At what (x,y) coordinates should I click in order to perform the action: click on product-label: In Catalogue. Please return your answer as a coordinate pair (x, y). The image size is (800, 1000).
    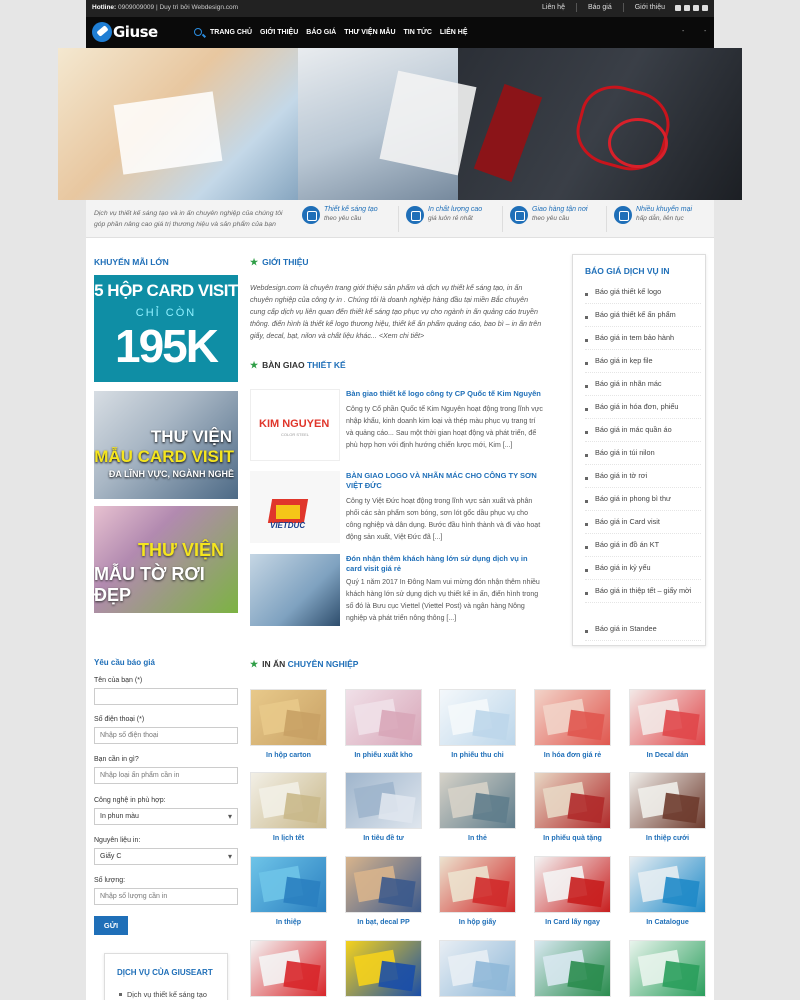
    Looking at the image, I should click on (667, 922).